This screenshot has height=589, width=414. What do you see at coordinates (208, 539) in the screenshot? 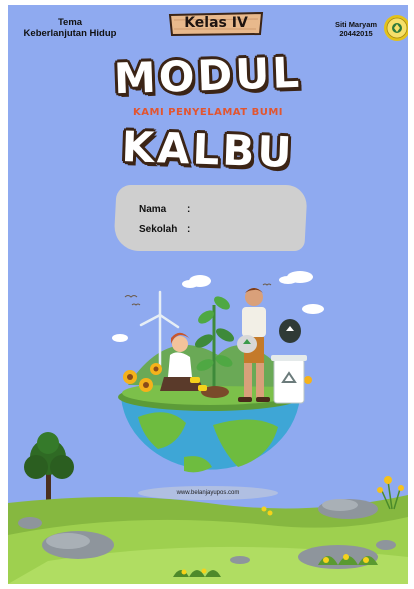
I see `grass-ground` at bounding box center [208, 539].